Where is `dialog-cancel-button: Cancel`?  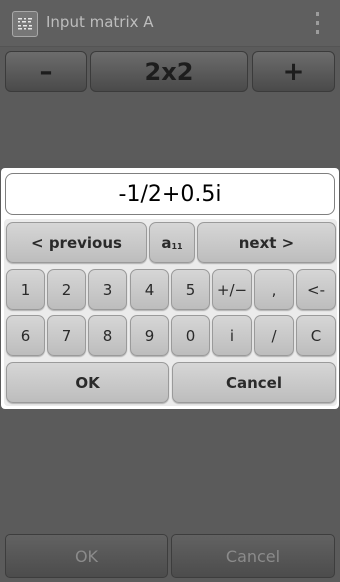
dialog-cancel-button: Cancel is located at coordinates (254, 382).